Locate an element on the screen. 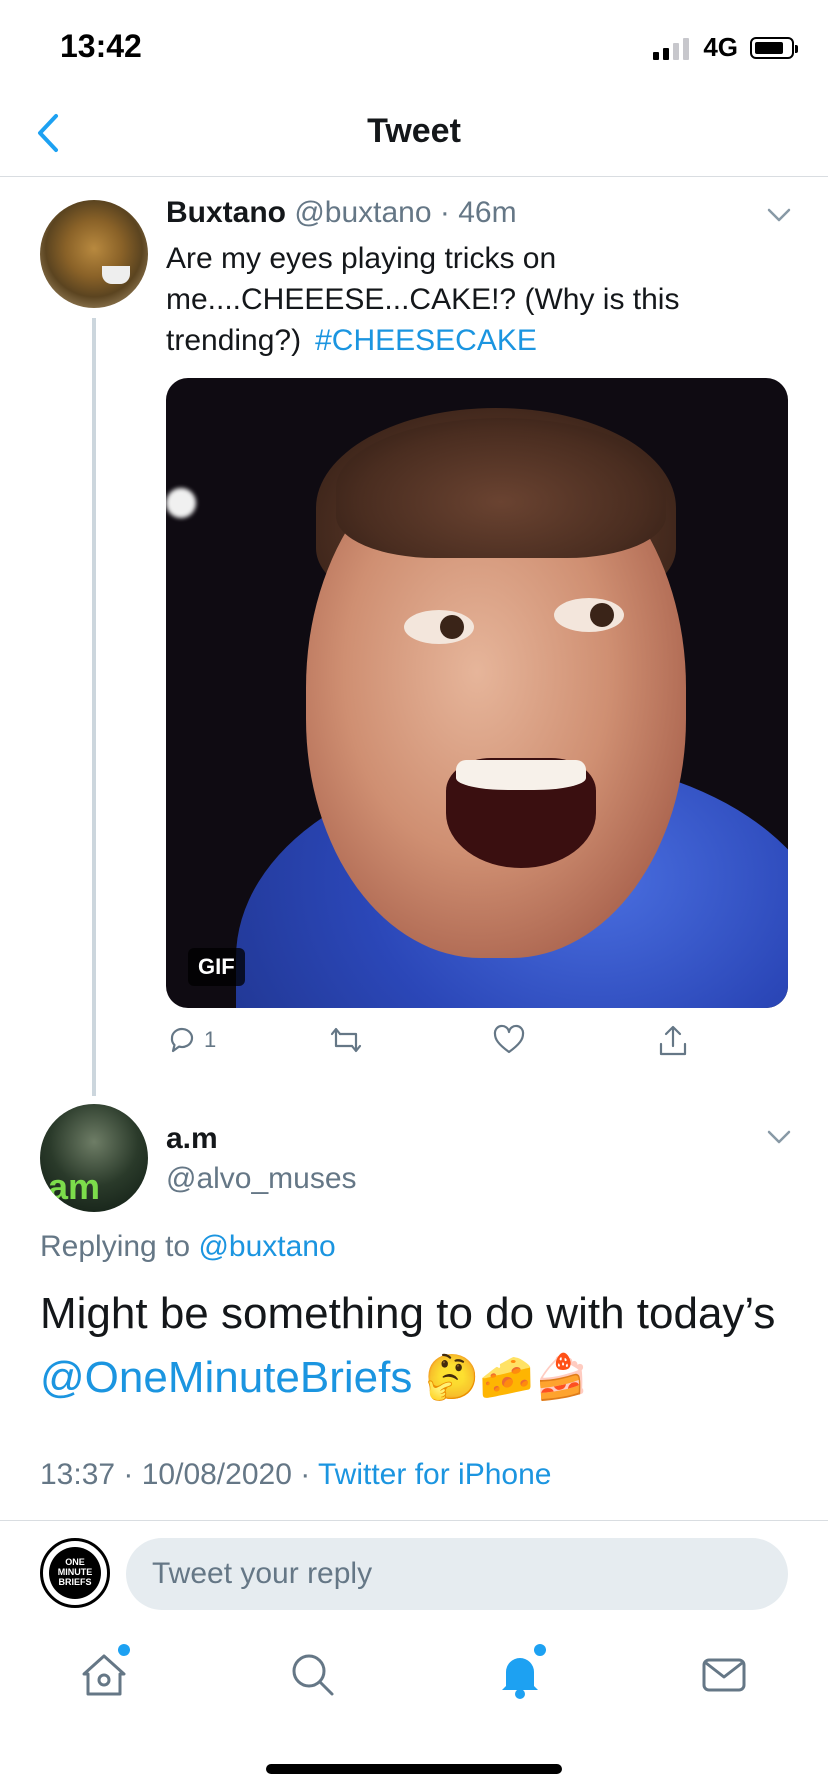  share-button is located at coordinates (673, 1041).